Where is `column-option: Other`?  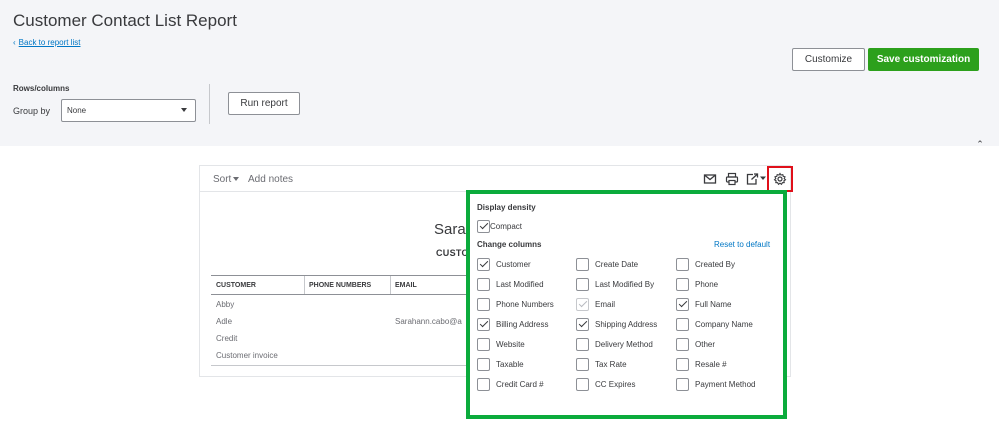
column-option: Other is located at coordinates (695, 344).